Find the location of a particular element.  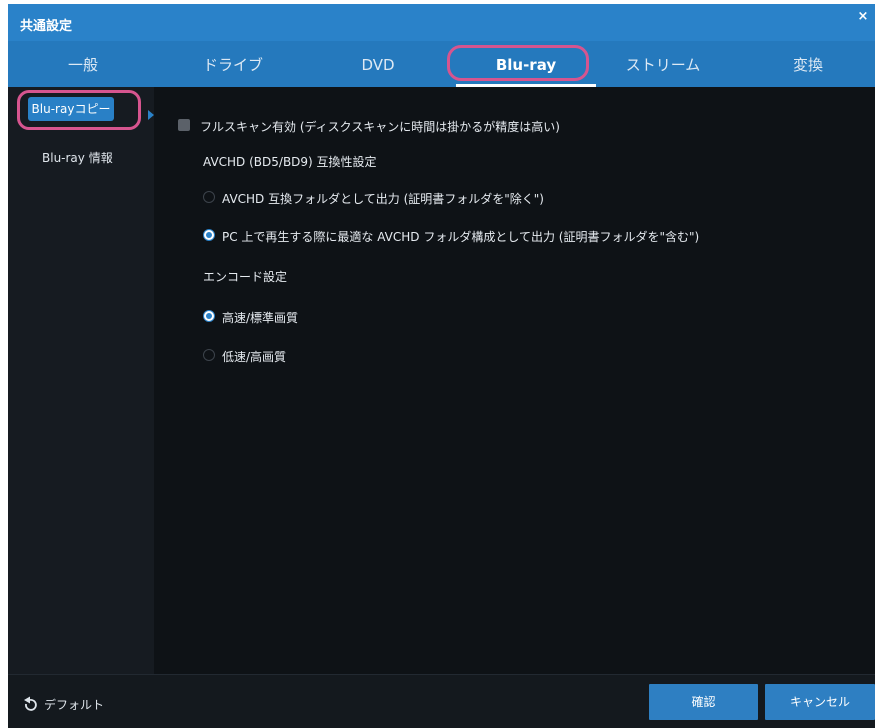

confirm-button: 確認 is located at coordinates (703, 702).